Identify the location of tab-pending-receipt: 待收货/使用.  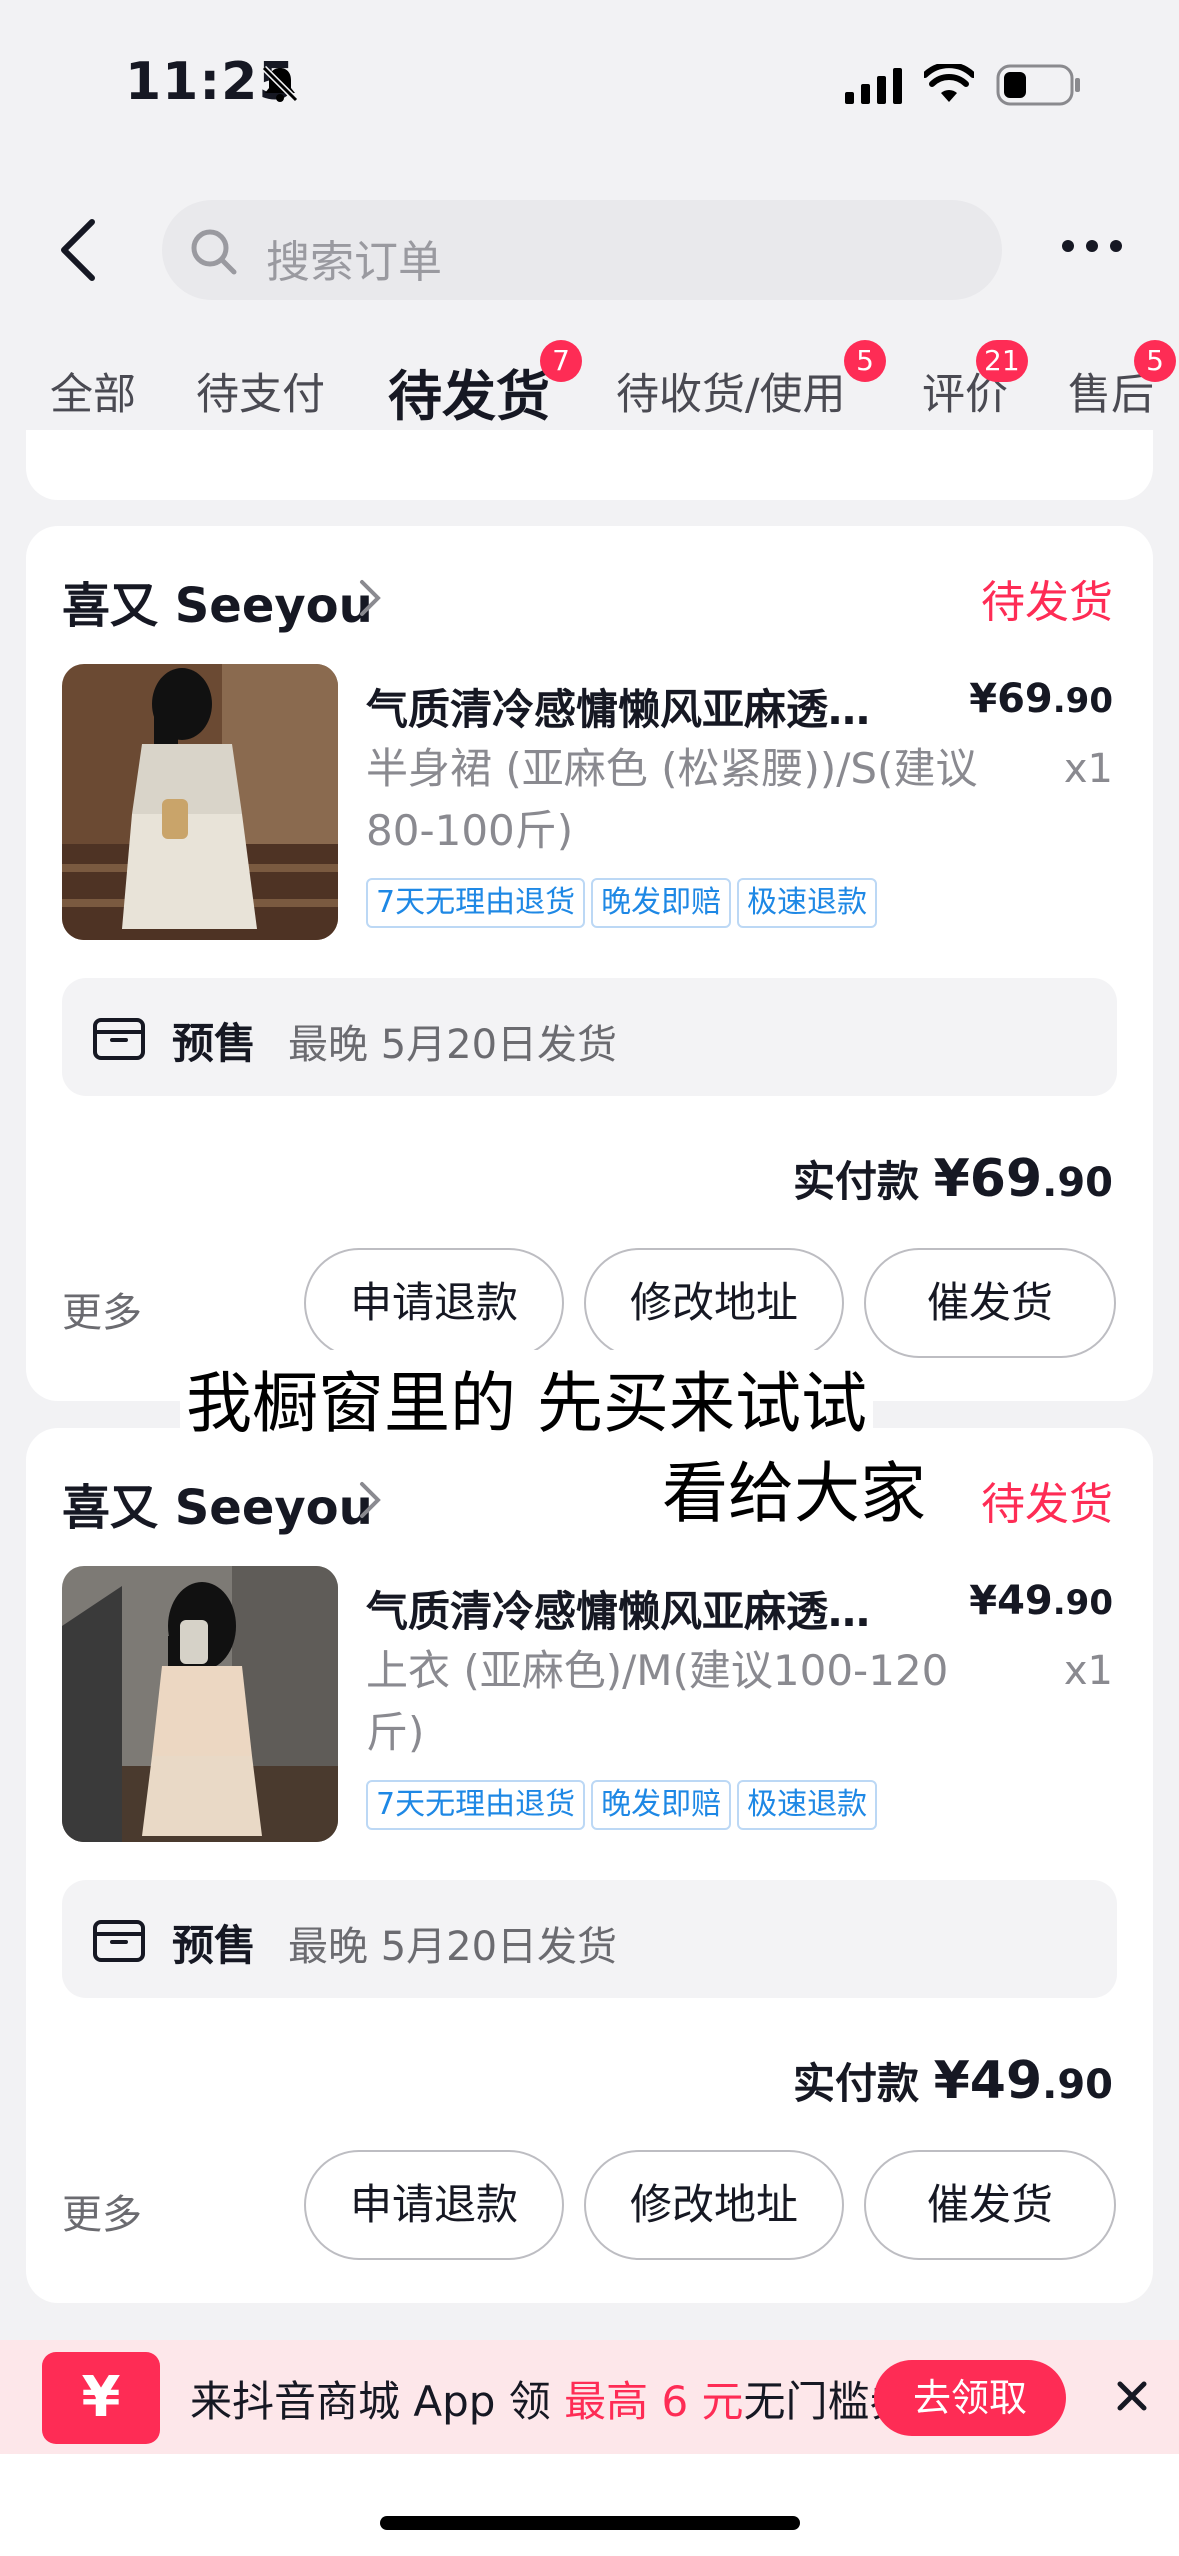
(731, 391).